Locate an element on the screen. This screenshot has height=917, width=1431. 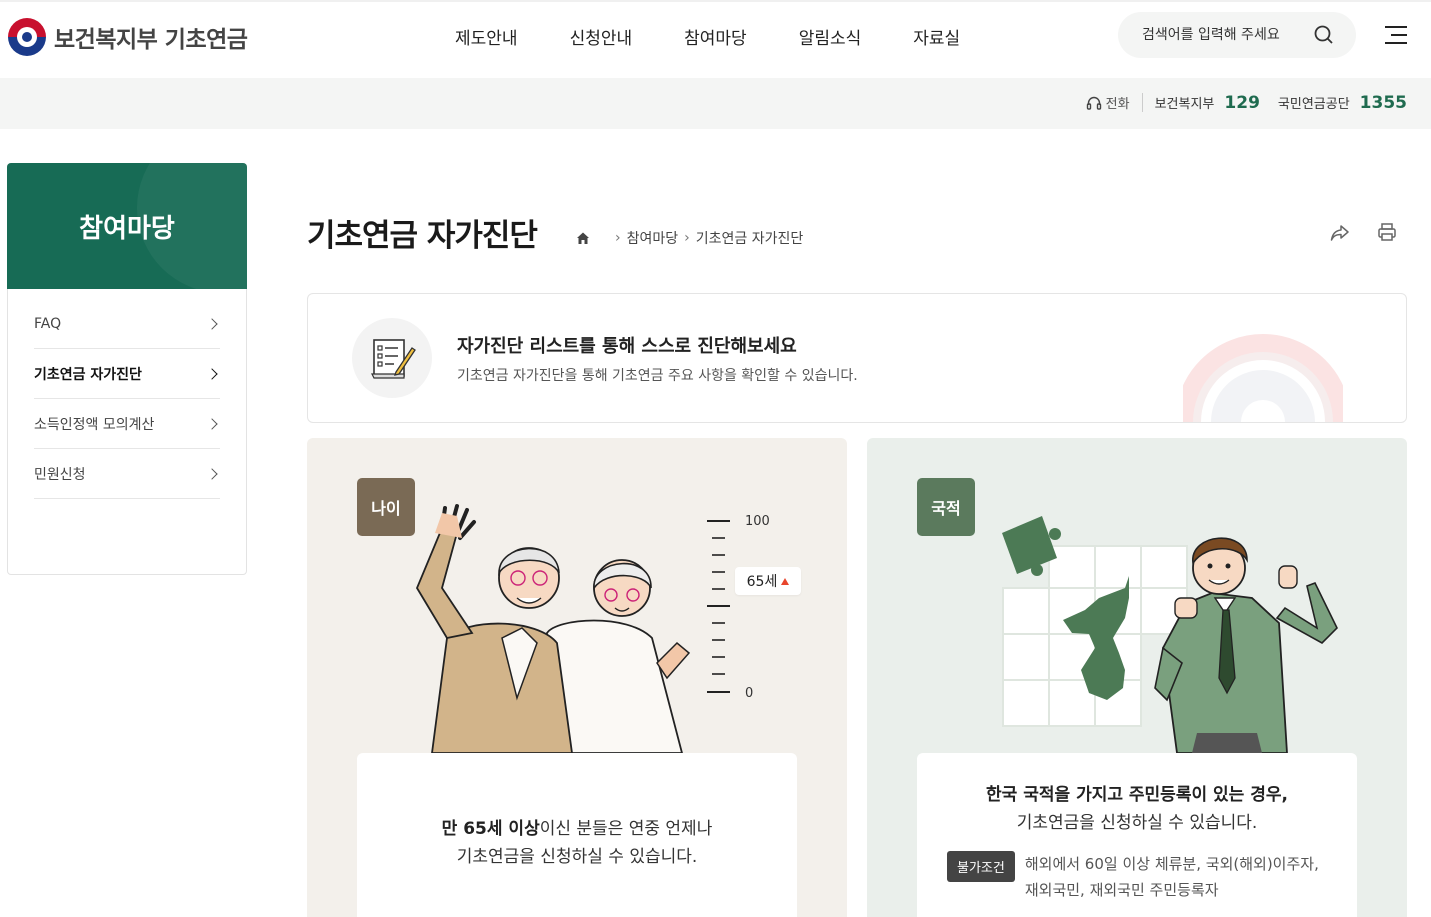
intro-description: 기초연금 자가진단을 통해 기초연금 주요 사항을 확인할 수 있습니다. is located at coordinates (657, 376).